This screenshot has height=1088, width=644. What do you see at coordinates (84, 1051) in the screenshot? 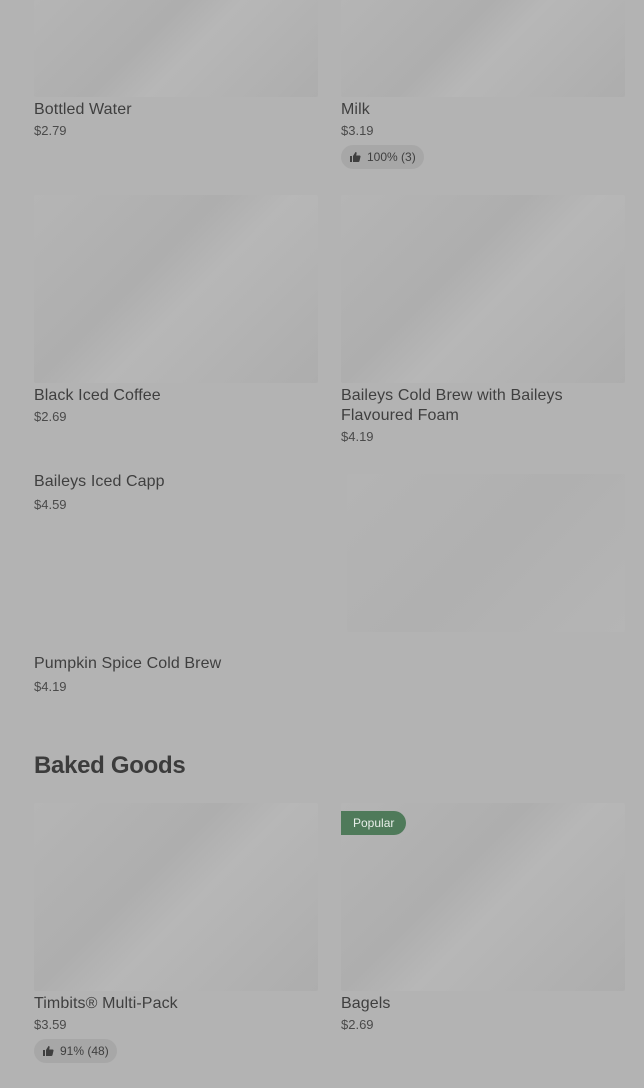
I see `rating-text: 91% (48)` at bounding box center [84, 1051].